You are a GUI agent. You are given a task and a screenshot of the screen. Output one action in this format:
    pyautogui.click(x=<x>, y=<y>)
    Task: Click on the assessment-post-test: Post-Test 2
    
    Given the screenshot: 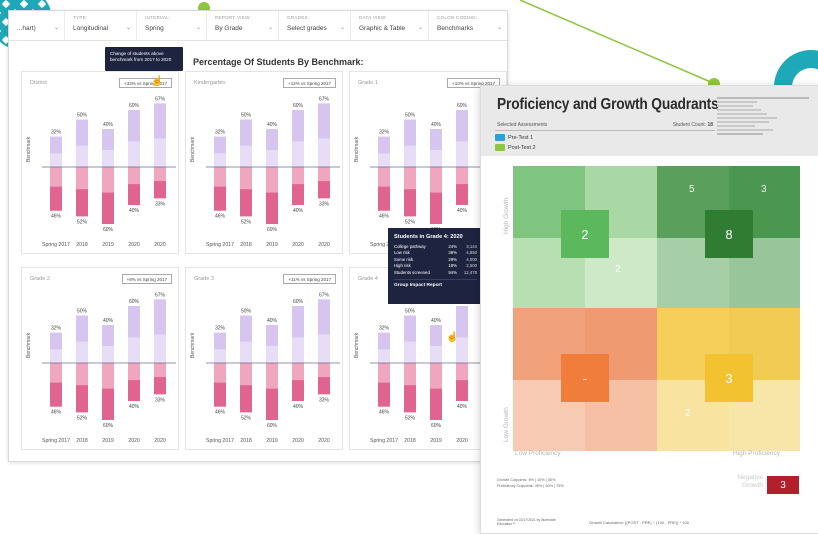 What is the action you would take?
    pyautogui.click(x=515, y=147)
    